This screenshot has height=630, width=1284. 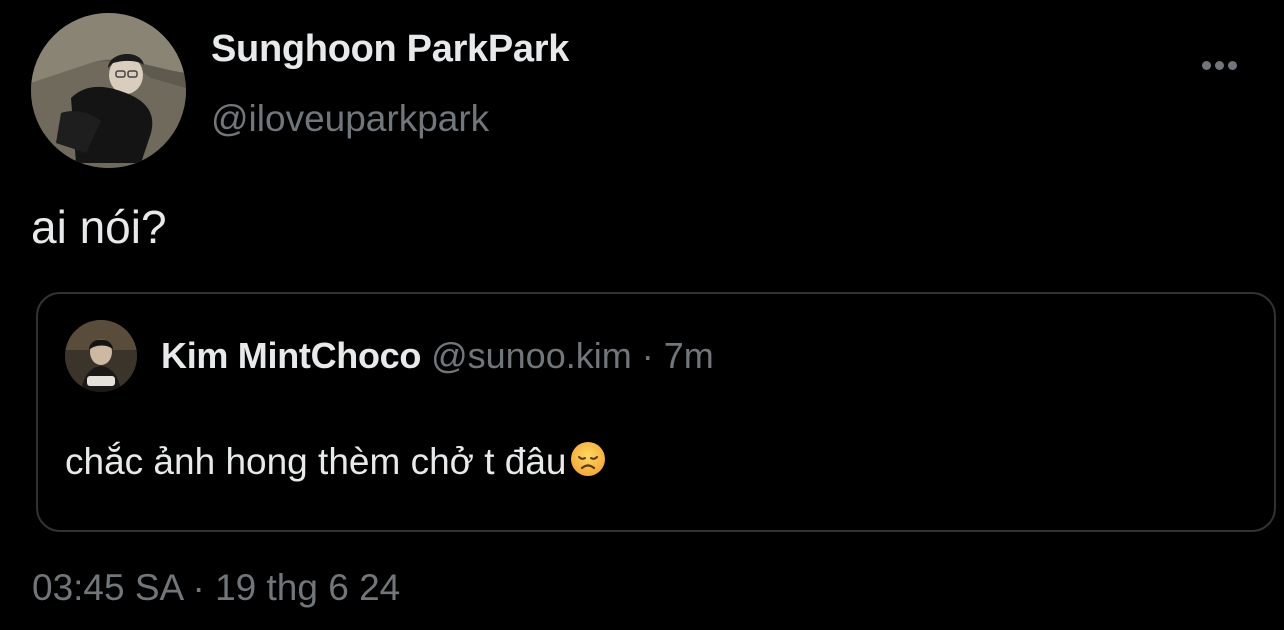 I want to click on author-display-name: Sunghoon ParkPark, so click(x=390, y=49).